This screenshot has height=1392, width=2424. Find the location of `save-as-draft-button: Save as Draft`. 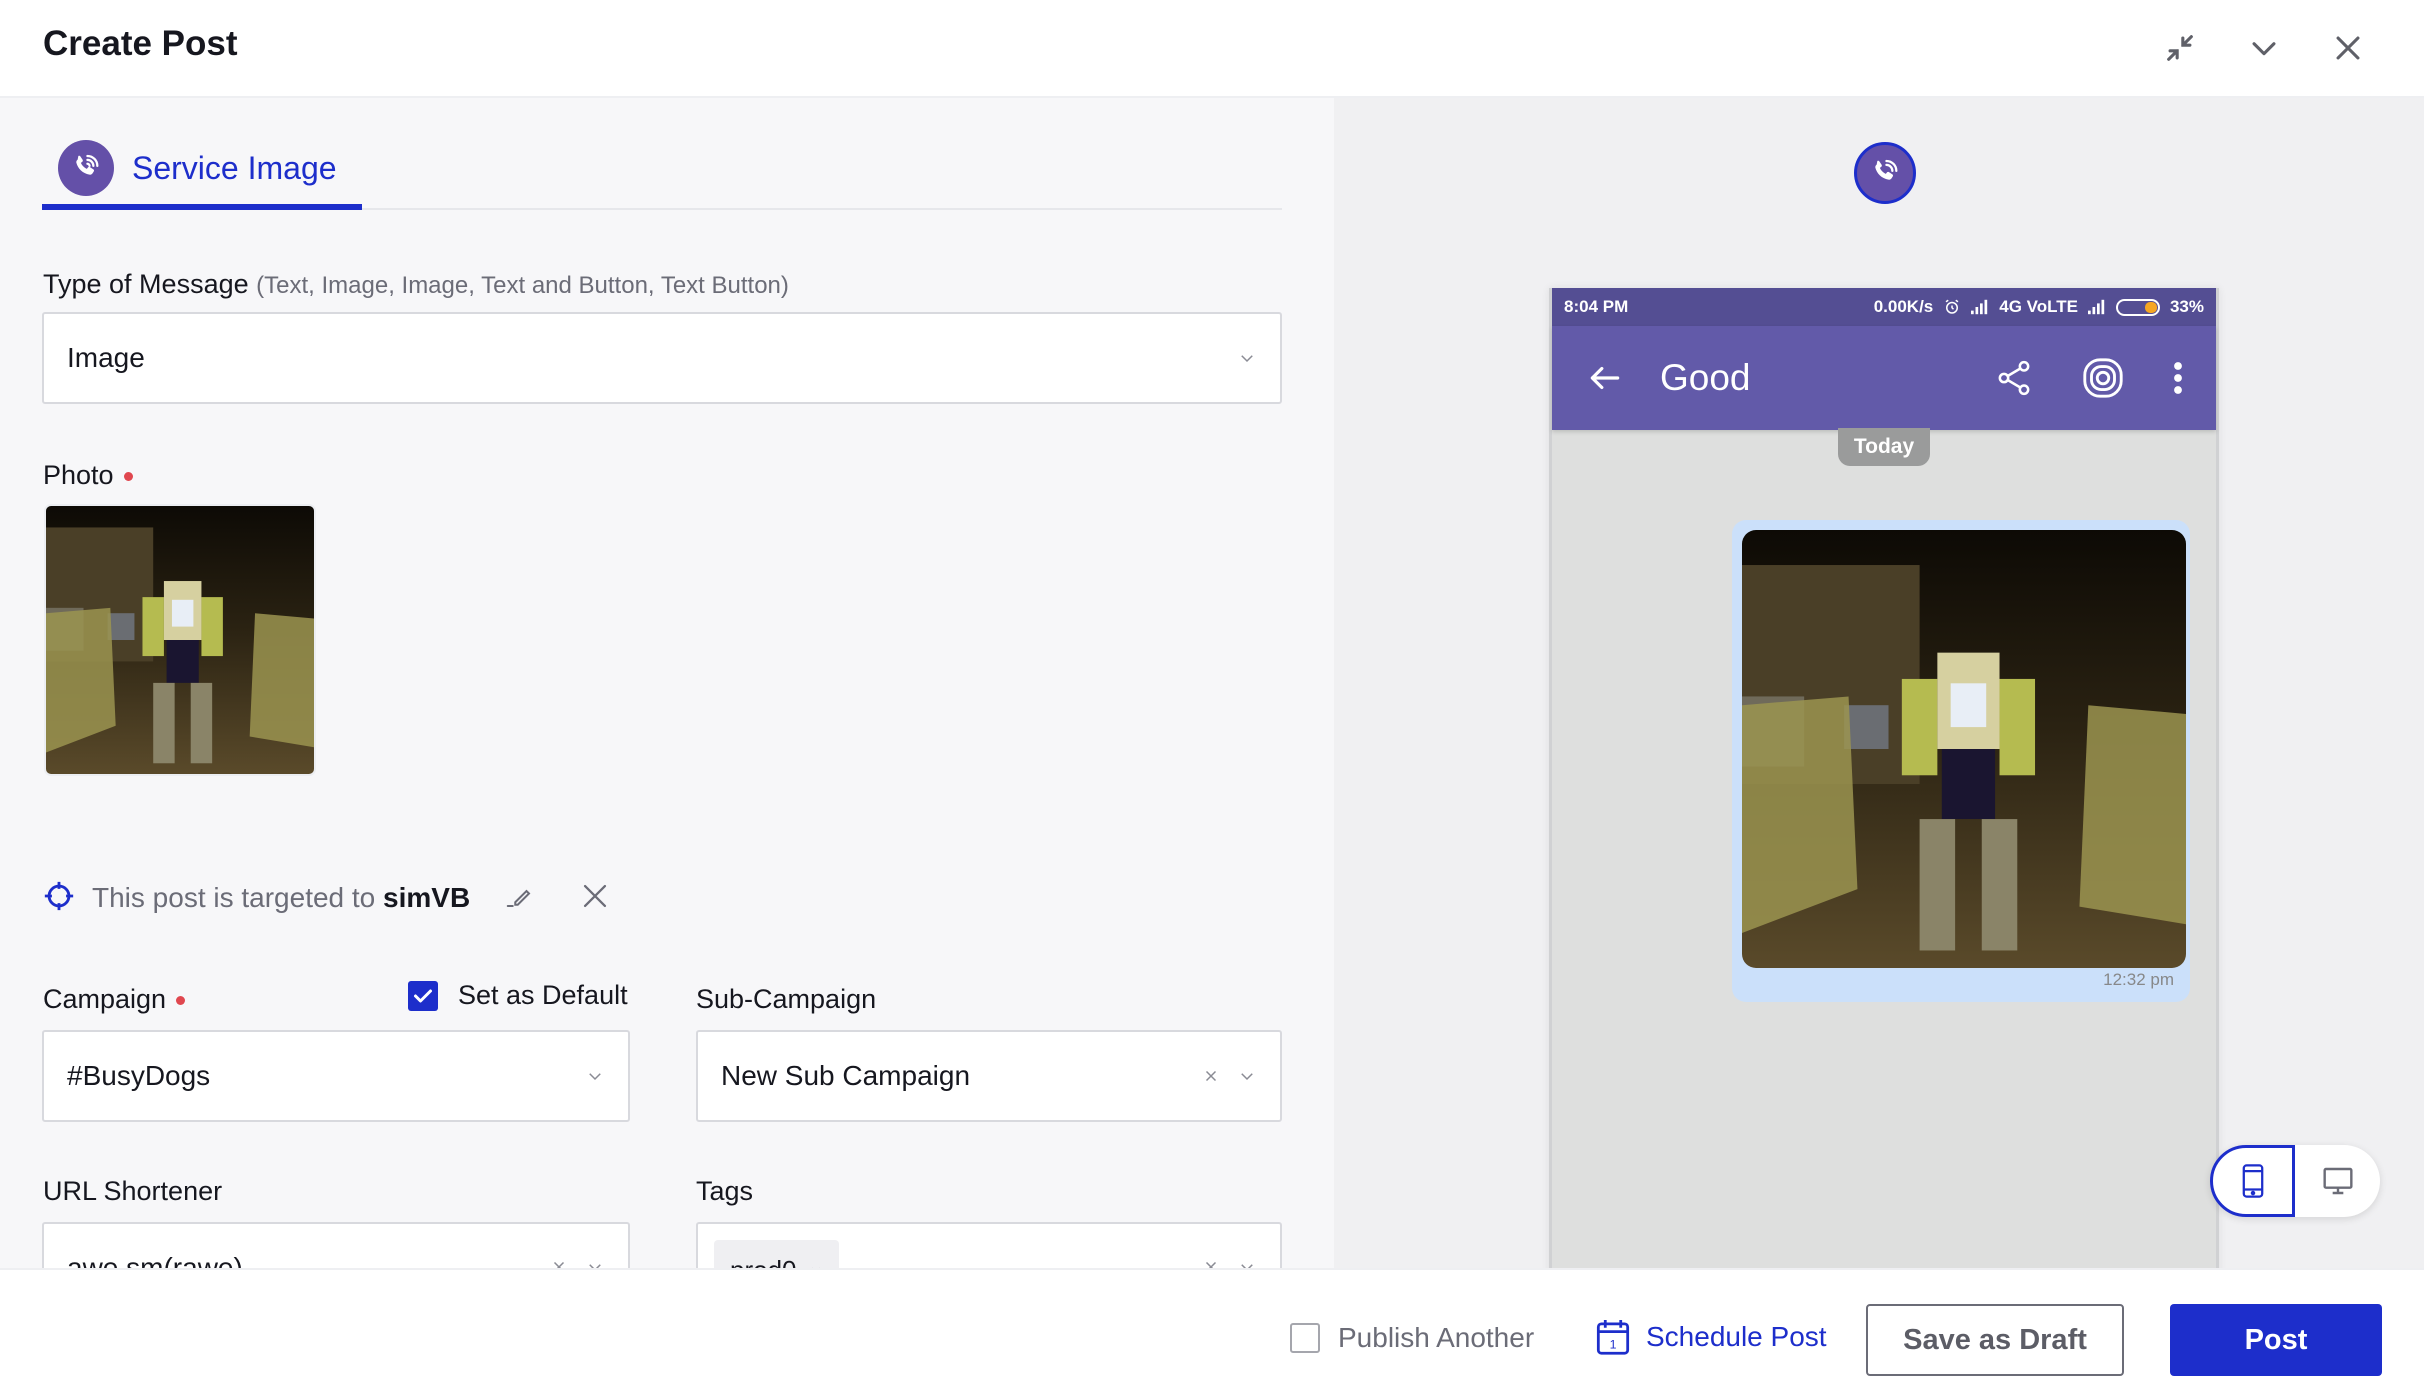

save-as-draft-button: Save as Draft is located at coordinates (1995, 1340).